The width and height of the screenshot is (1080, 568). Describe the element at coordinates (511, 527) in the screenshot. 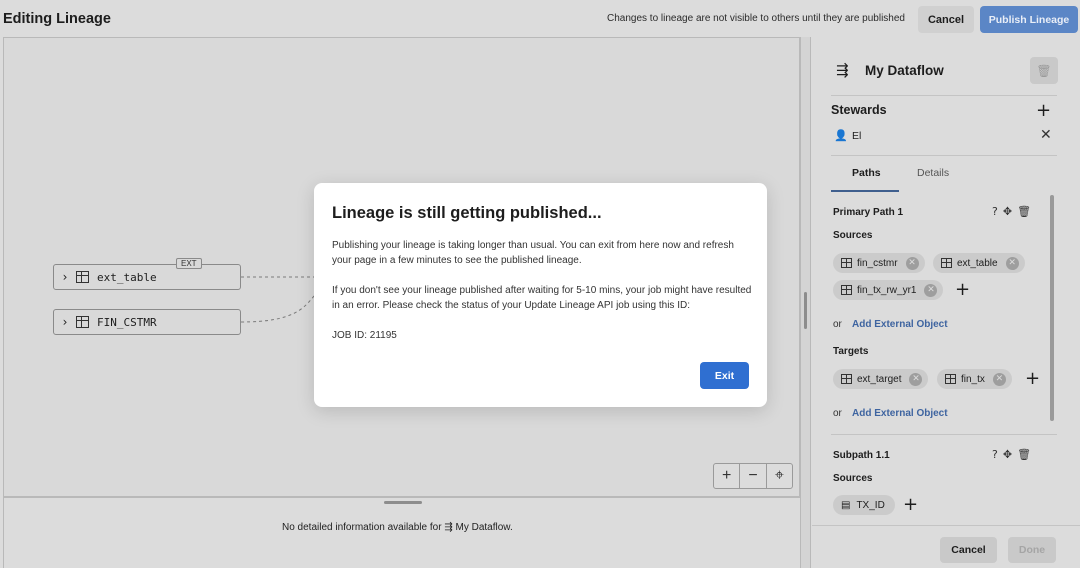

I see `detail-suffix: .` at that location.